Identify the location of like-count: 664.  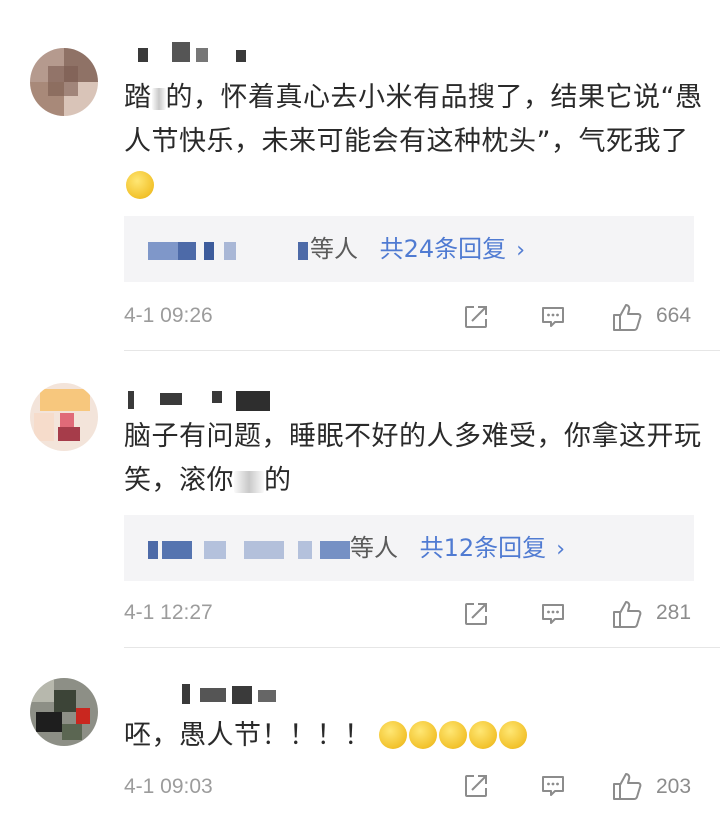
(674, 315).